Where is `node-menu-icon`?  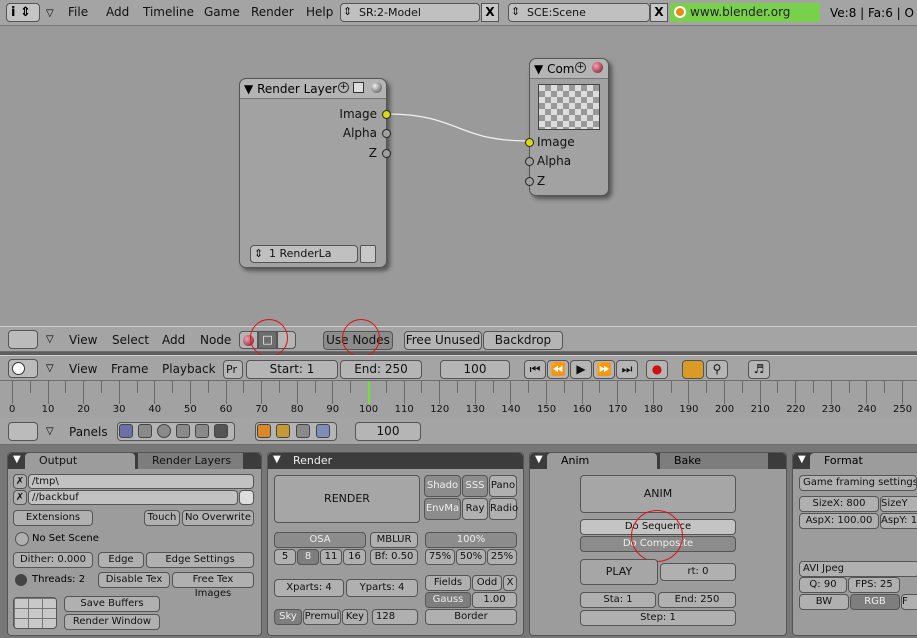 node-menu-icon is located at coordinates (358, 87).